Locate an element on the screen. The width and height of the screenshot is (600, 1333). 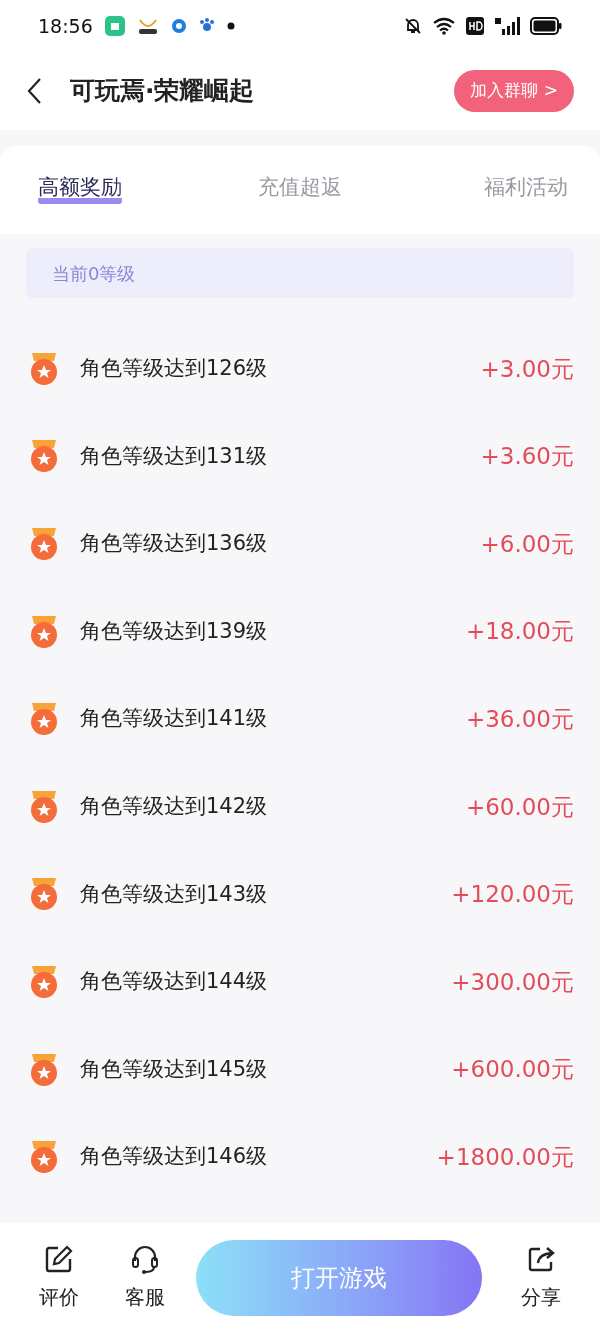
reward-condition: 角色等级达到141级 is located at coordinates (174, 719).